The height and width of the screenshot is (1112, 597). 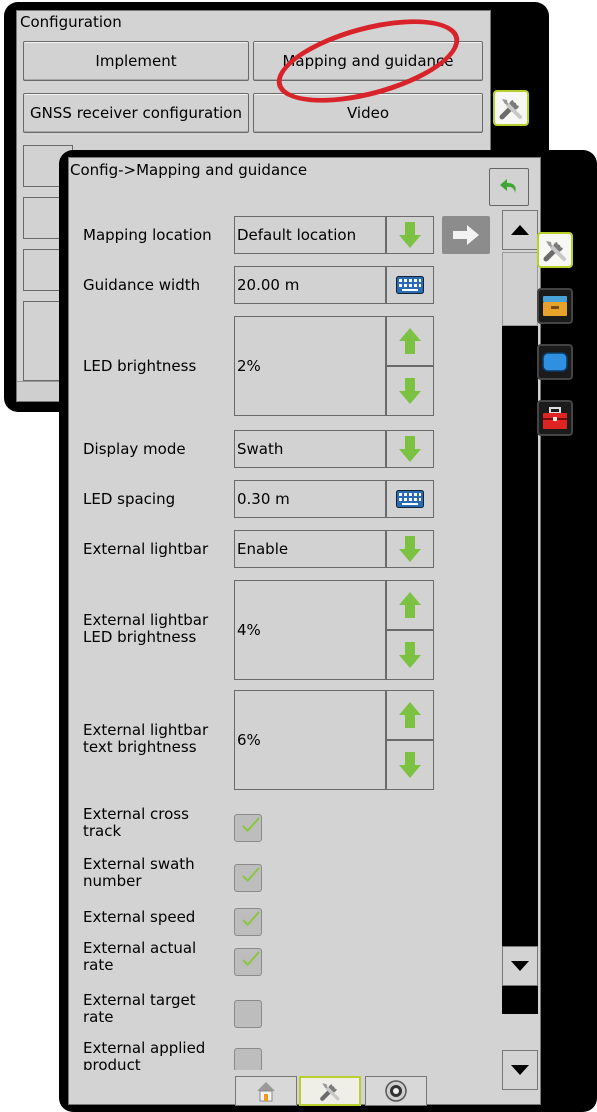 I want to click on dial-icon, so click(x=396, y=1091).